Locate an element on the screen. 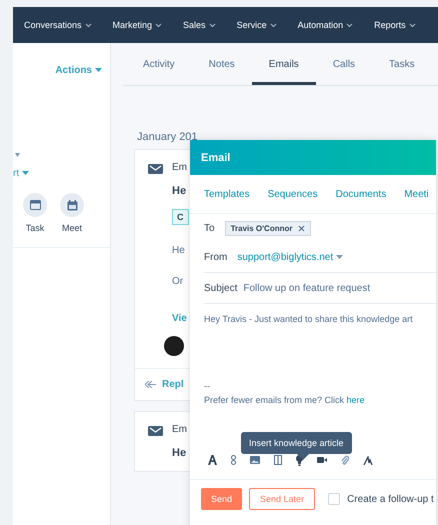 Image resolution: width=438 pixels, height=525 pixels. subject-field: Follow up on feature request is located at coordinates (306, 288).